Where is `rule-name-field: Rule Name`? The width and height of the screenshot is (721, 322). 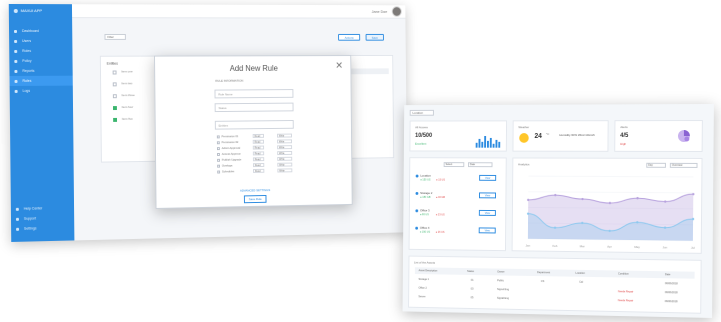 rule-name-field: Rule Name is located at coordinates (254, 94).